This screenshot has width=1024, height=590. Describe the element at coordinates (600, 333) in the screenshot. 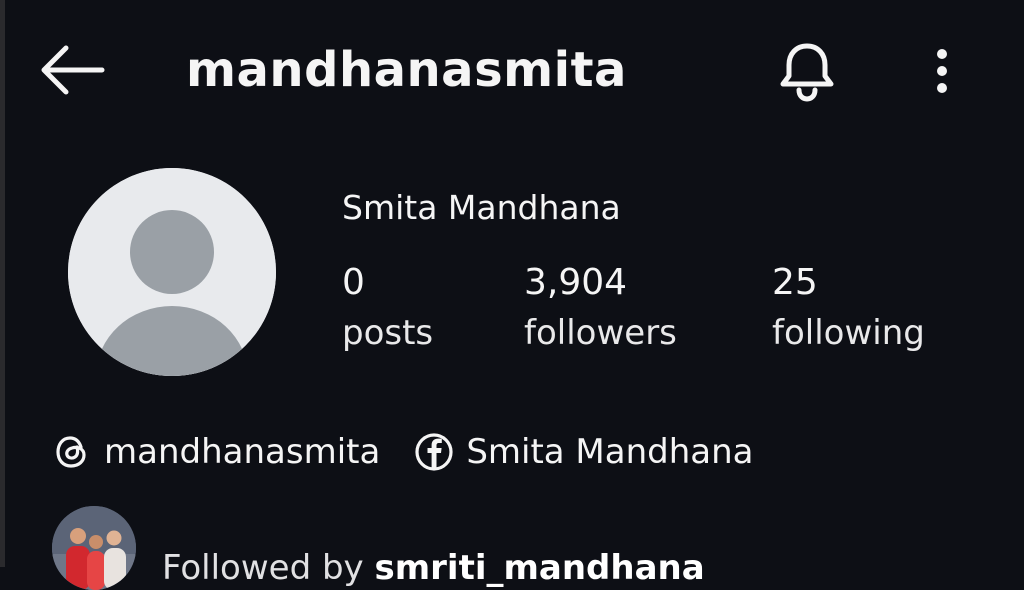

I see `stat-followers-label: followers` at that location.